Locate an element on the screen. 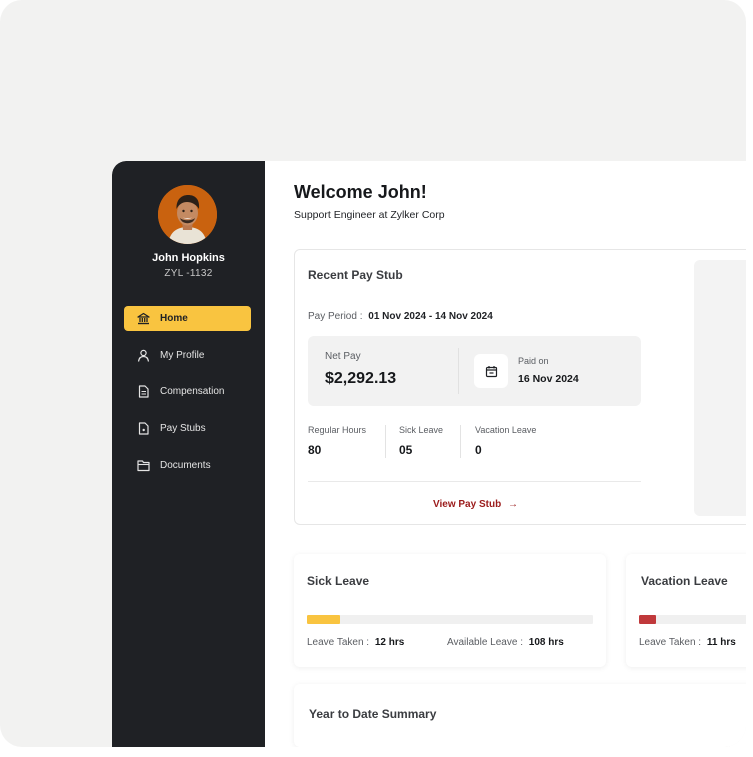 Image resolution: width=753 pixels, height=757 pixels. pay-stub-title: Recent Pay Stub is located at coordinates (355, 275).